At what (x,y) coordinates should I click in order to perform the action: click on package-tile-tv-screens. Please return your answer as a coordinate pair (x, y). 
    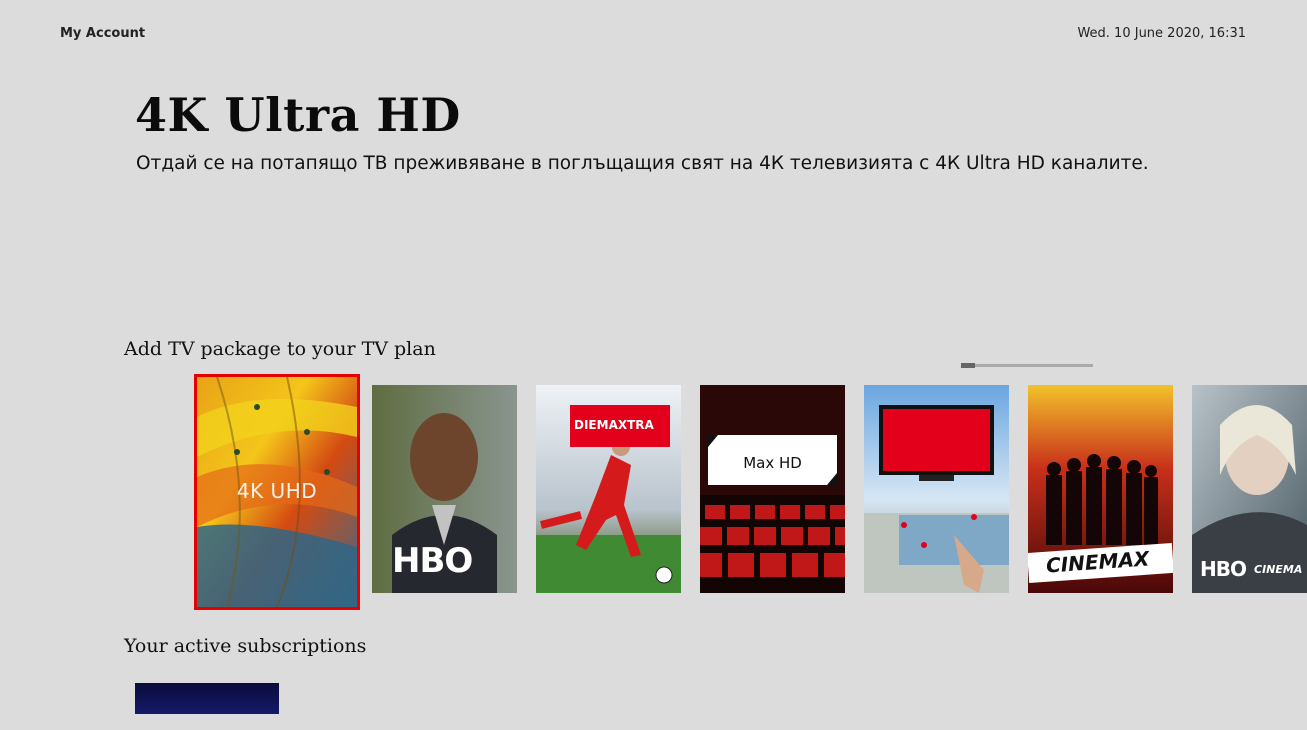
    Looking at the image, I should click on (936, 489).